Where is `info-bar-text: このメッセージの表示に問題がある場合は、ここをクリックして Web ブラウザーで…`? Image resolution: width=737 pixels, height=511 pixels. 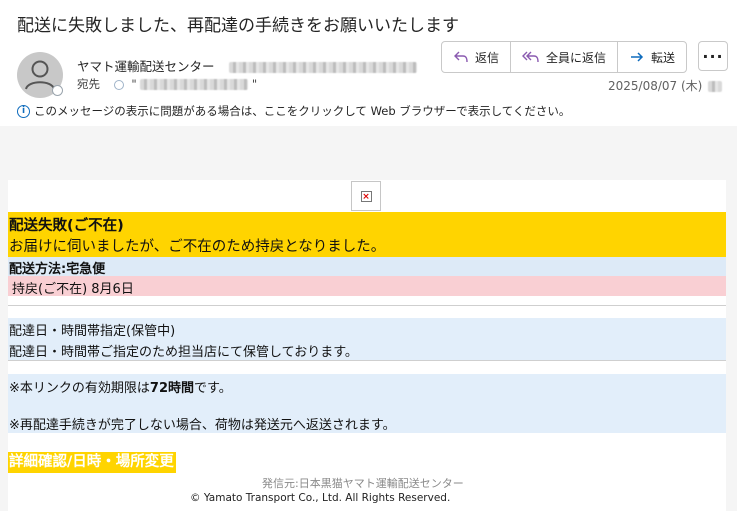 info-bar-text: このメッセージの表示に問題がある場合は、ここをクリックして Web ブラウザーで… is located at coordinates (302, 111).